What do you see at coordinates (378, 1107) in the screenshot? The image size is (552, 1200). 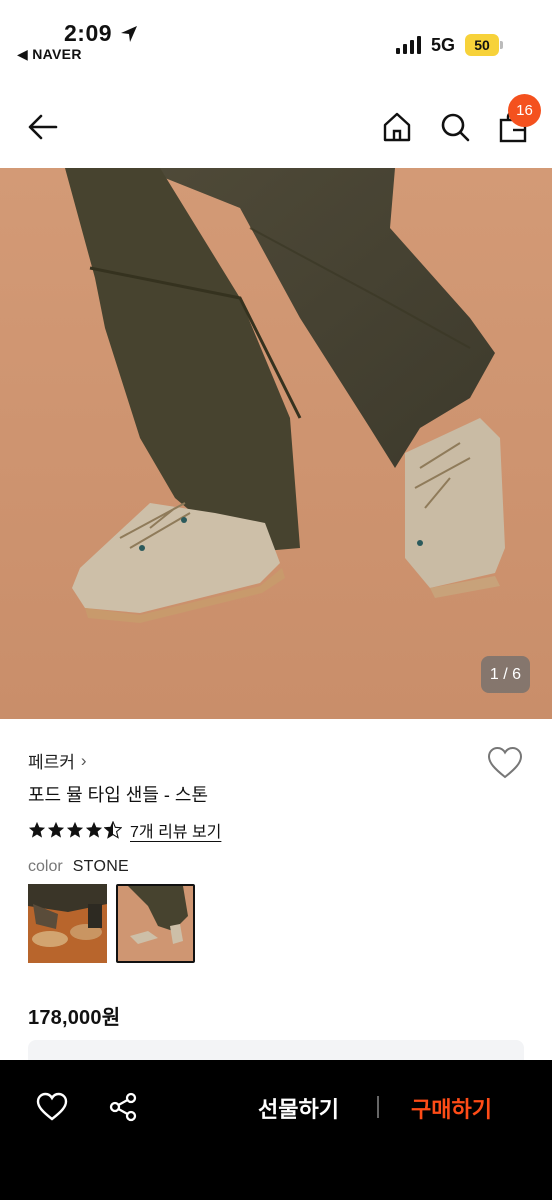 I see `divider` at bounding box center [378, 1107].